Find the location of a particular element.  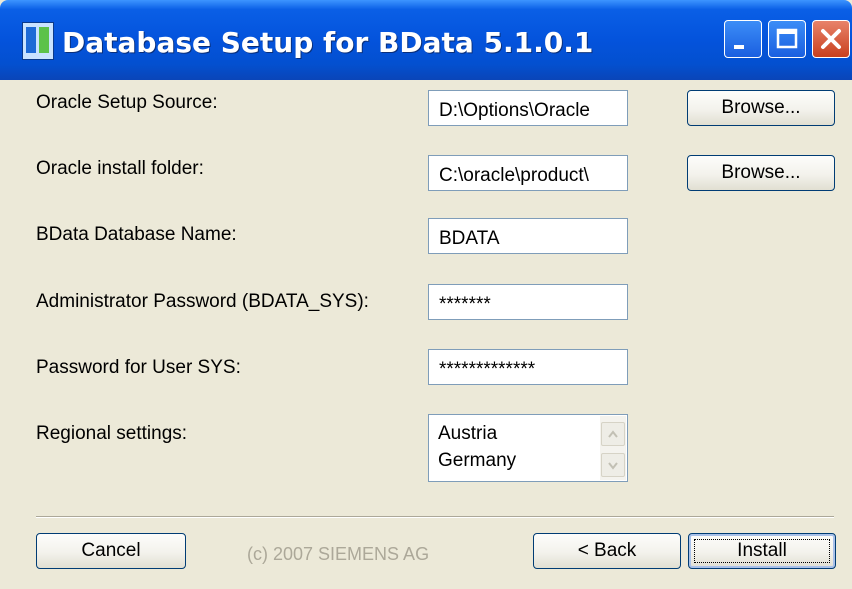

back-button: < Back is located at coordinates (607, 551).